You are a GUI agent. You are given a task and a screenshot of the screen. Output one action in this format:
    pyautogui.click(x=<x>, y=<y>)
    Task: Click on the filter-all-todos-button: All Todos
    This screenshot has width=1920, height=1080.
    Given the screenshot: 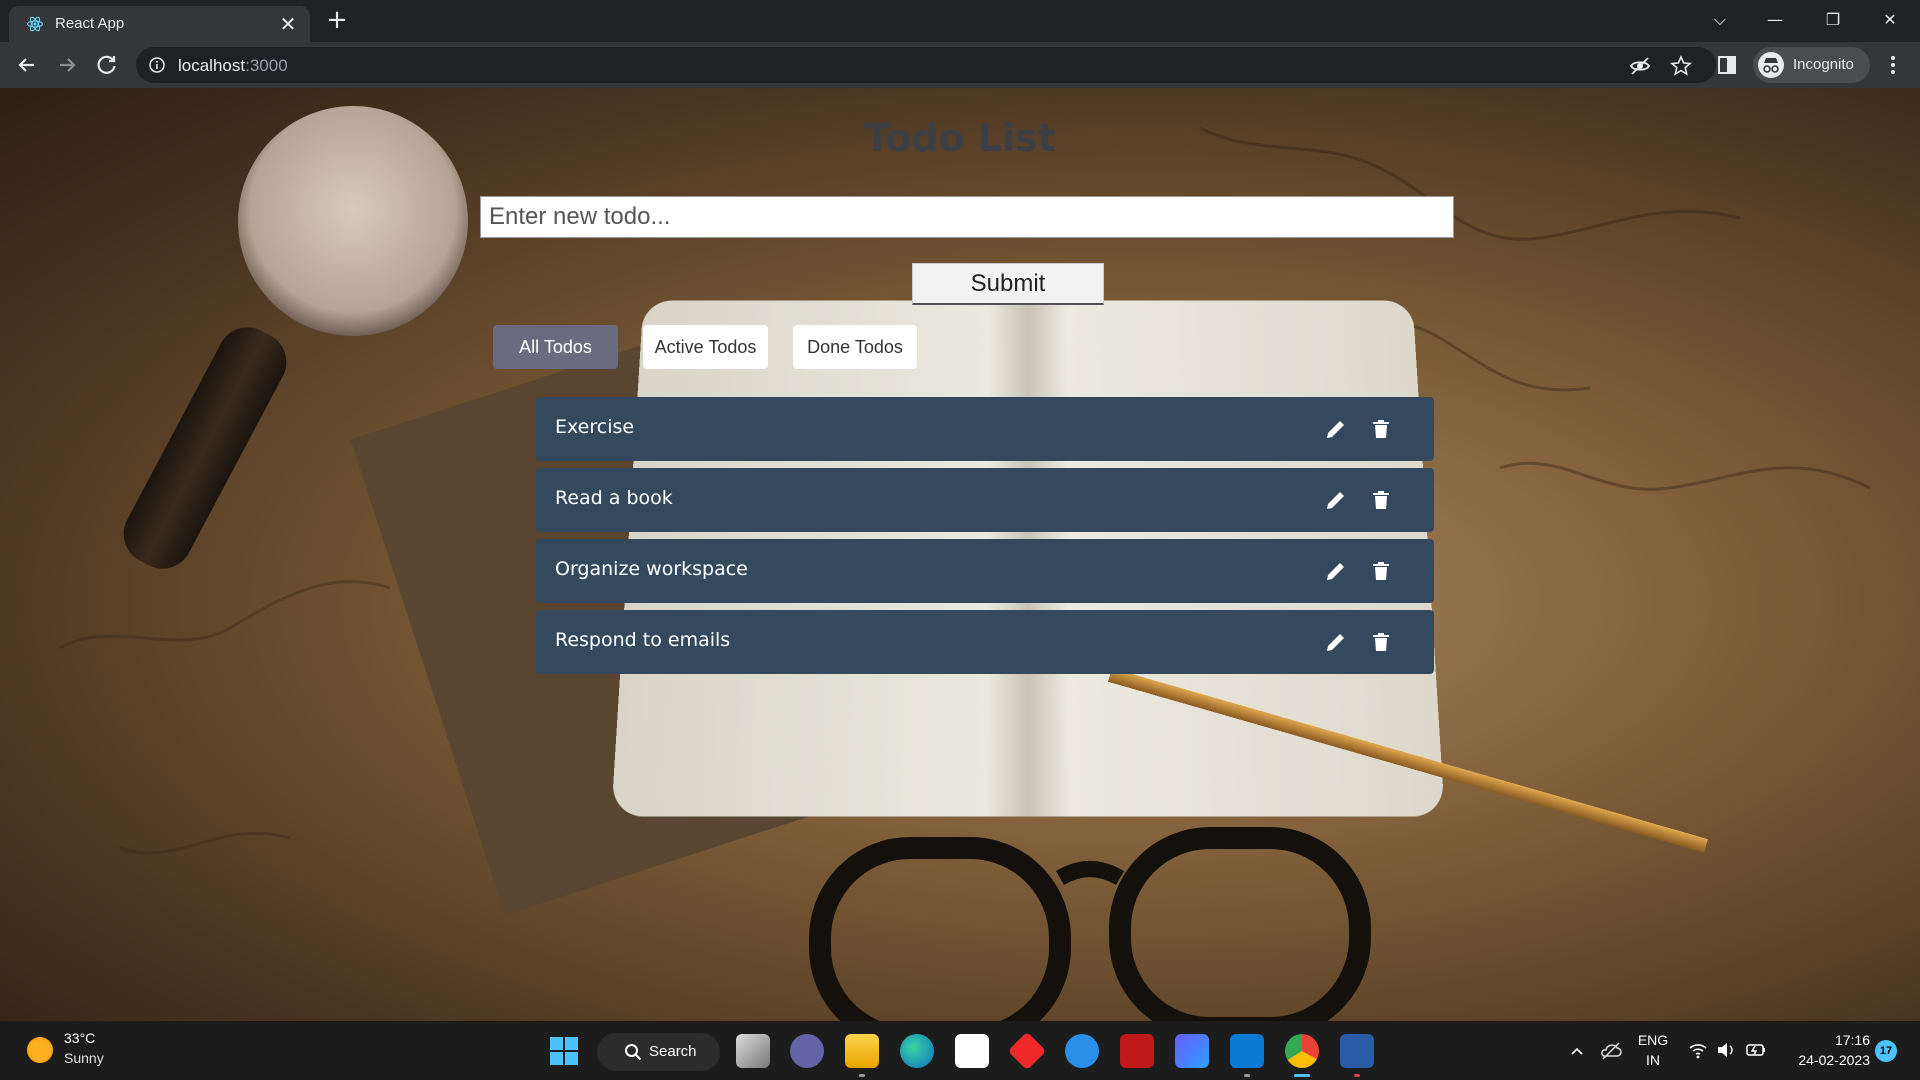 What is the action you would take?
    pyautogui.click(x=555, y=347)
    